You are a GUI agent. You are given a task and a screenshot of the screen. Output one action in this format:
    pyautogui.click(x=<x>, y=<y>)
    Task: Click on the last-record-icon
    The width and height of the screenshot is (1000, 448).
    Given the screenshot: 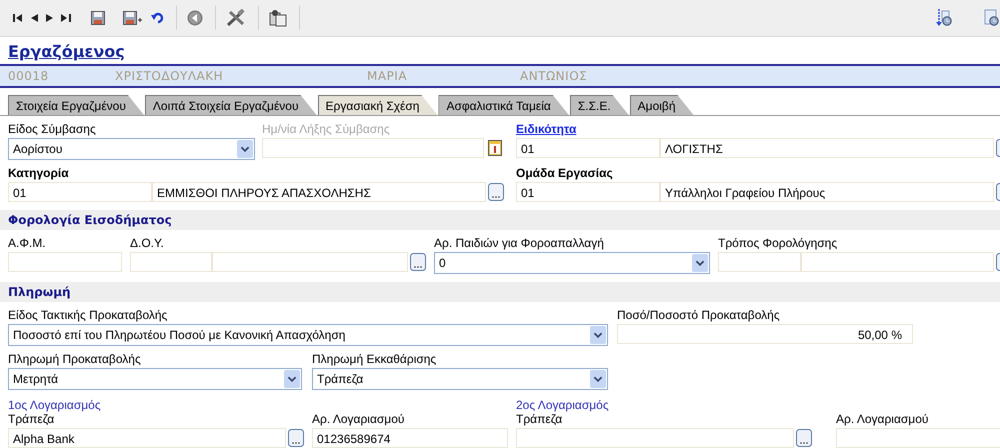 What is the action you would take?
    pyautogui.click(x=66, y=18)
    